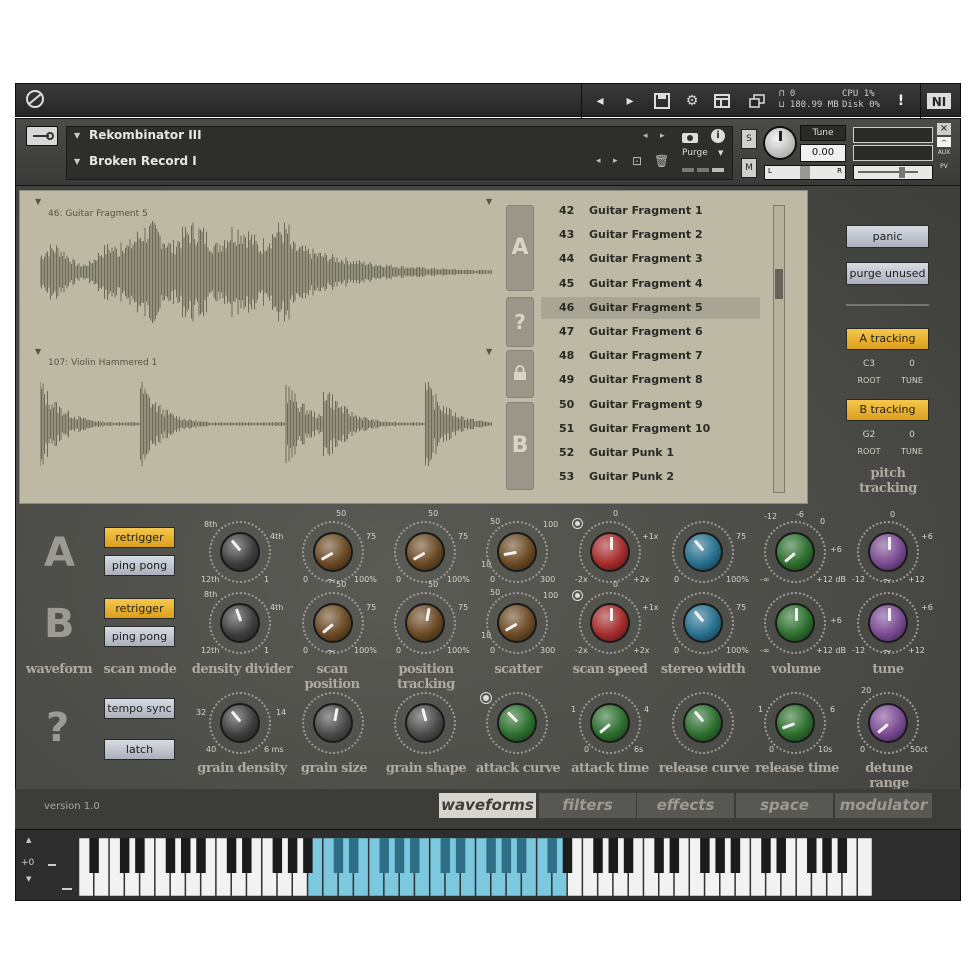 This screenshot has height=972, width=972. I want to click on purge-menu-icon: ▼, so click(720, 153).